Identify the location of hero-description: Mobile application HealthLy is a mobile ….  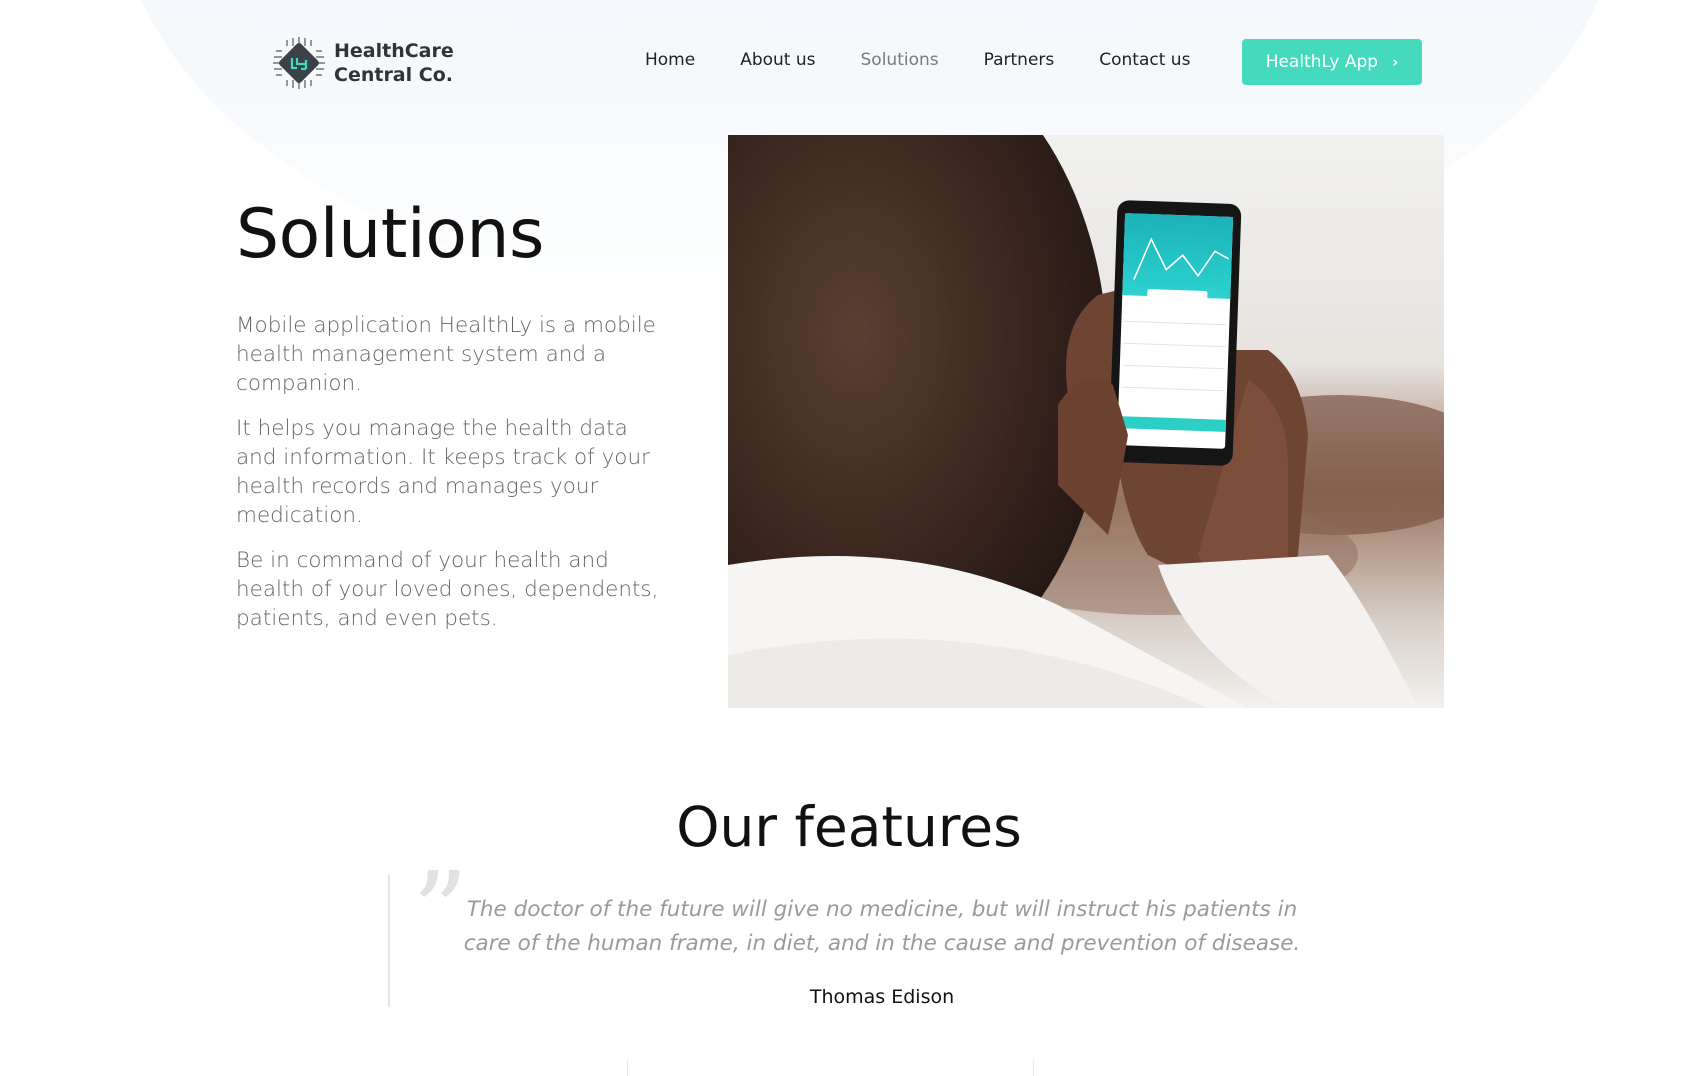
(451, 480).